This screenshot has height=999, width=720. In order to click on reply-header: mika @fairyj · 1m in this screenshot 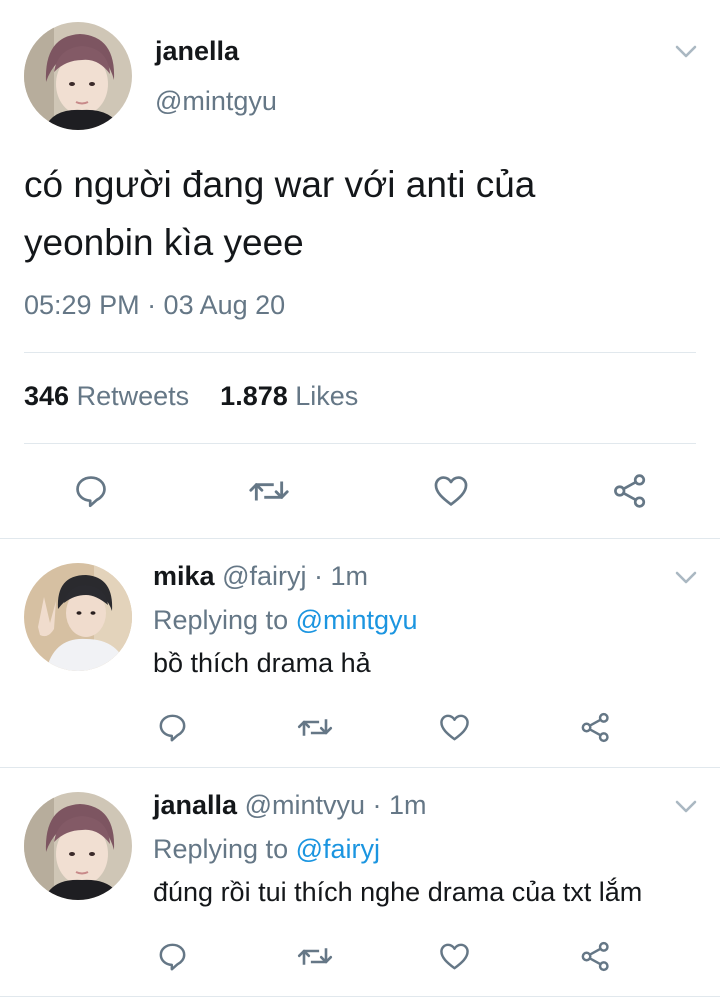, I will do `click(260, 576)`.